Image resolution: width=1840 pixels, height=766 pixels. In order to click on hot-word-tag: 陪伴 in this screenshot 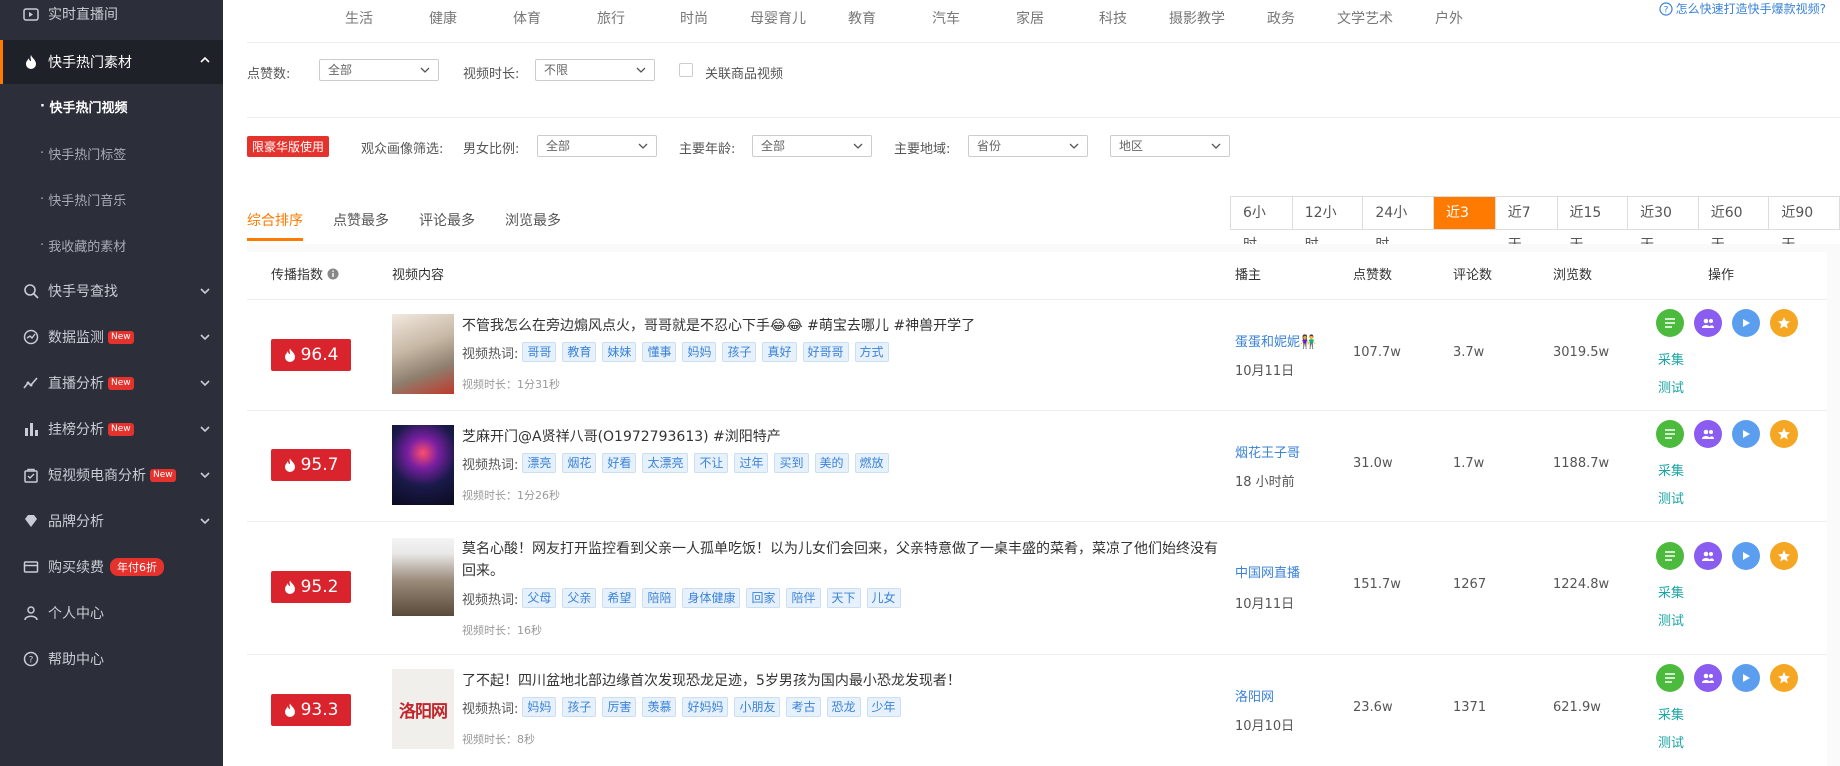, I will do `click(803, 598)`.